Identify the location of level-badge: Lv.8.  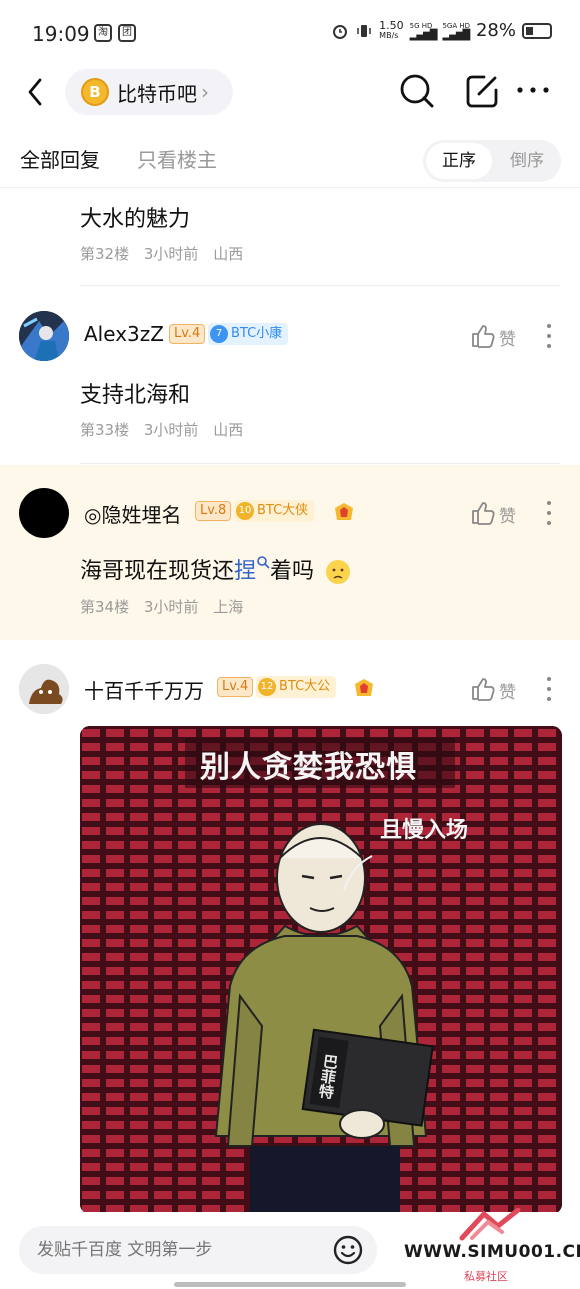
(213, 511).